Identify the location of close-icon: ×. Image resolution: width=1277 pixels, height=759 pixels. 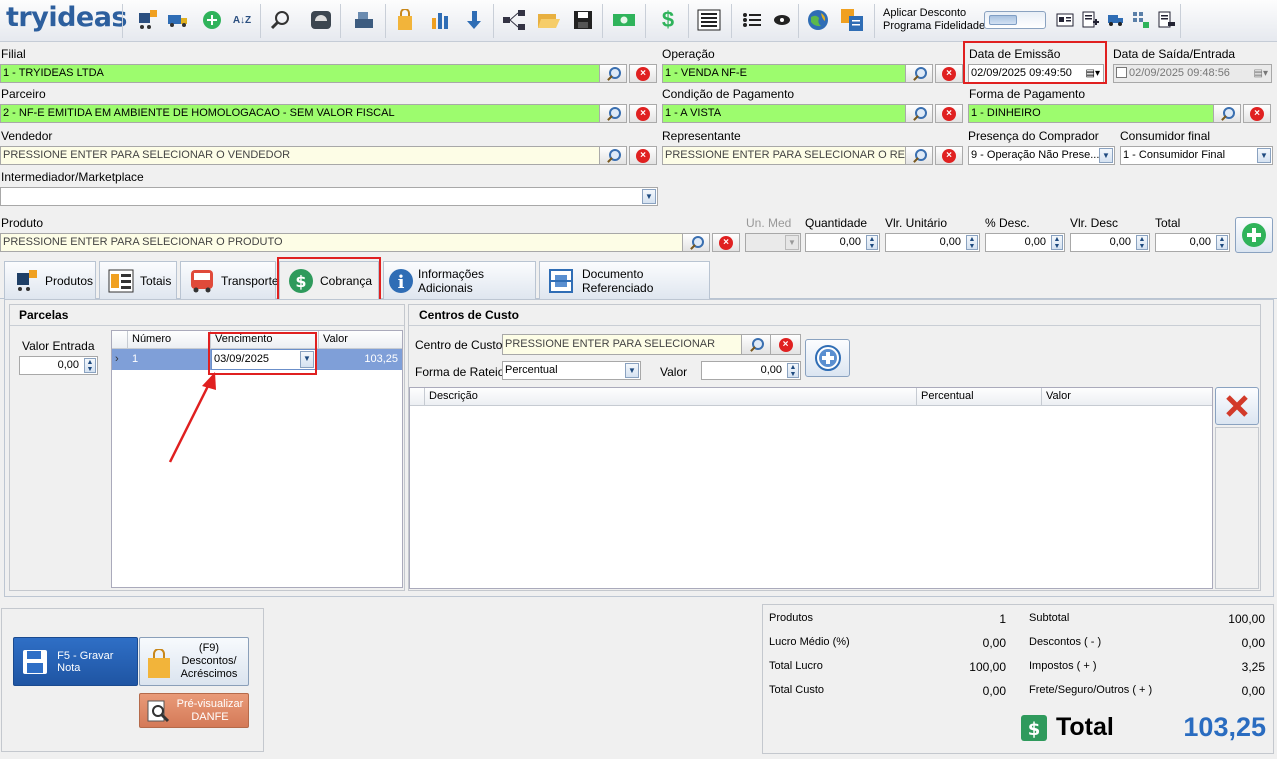
(643, 113).